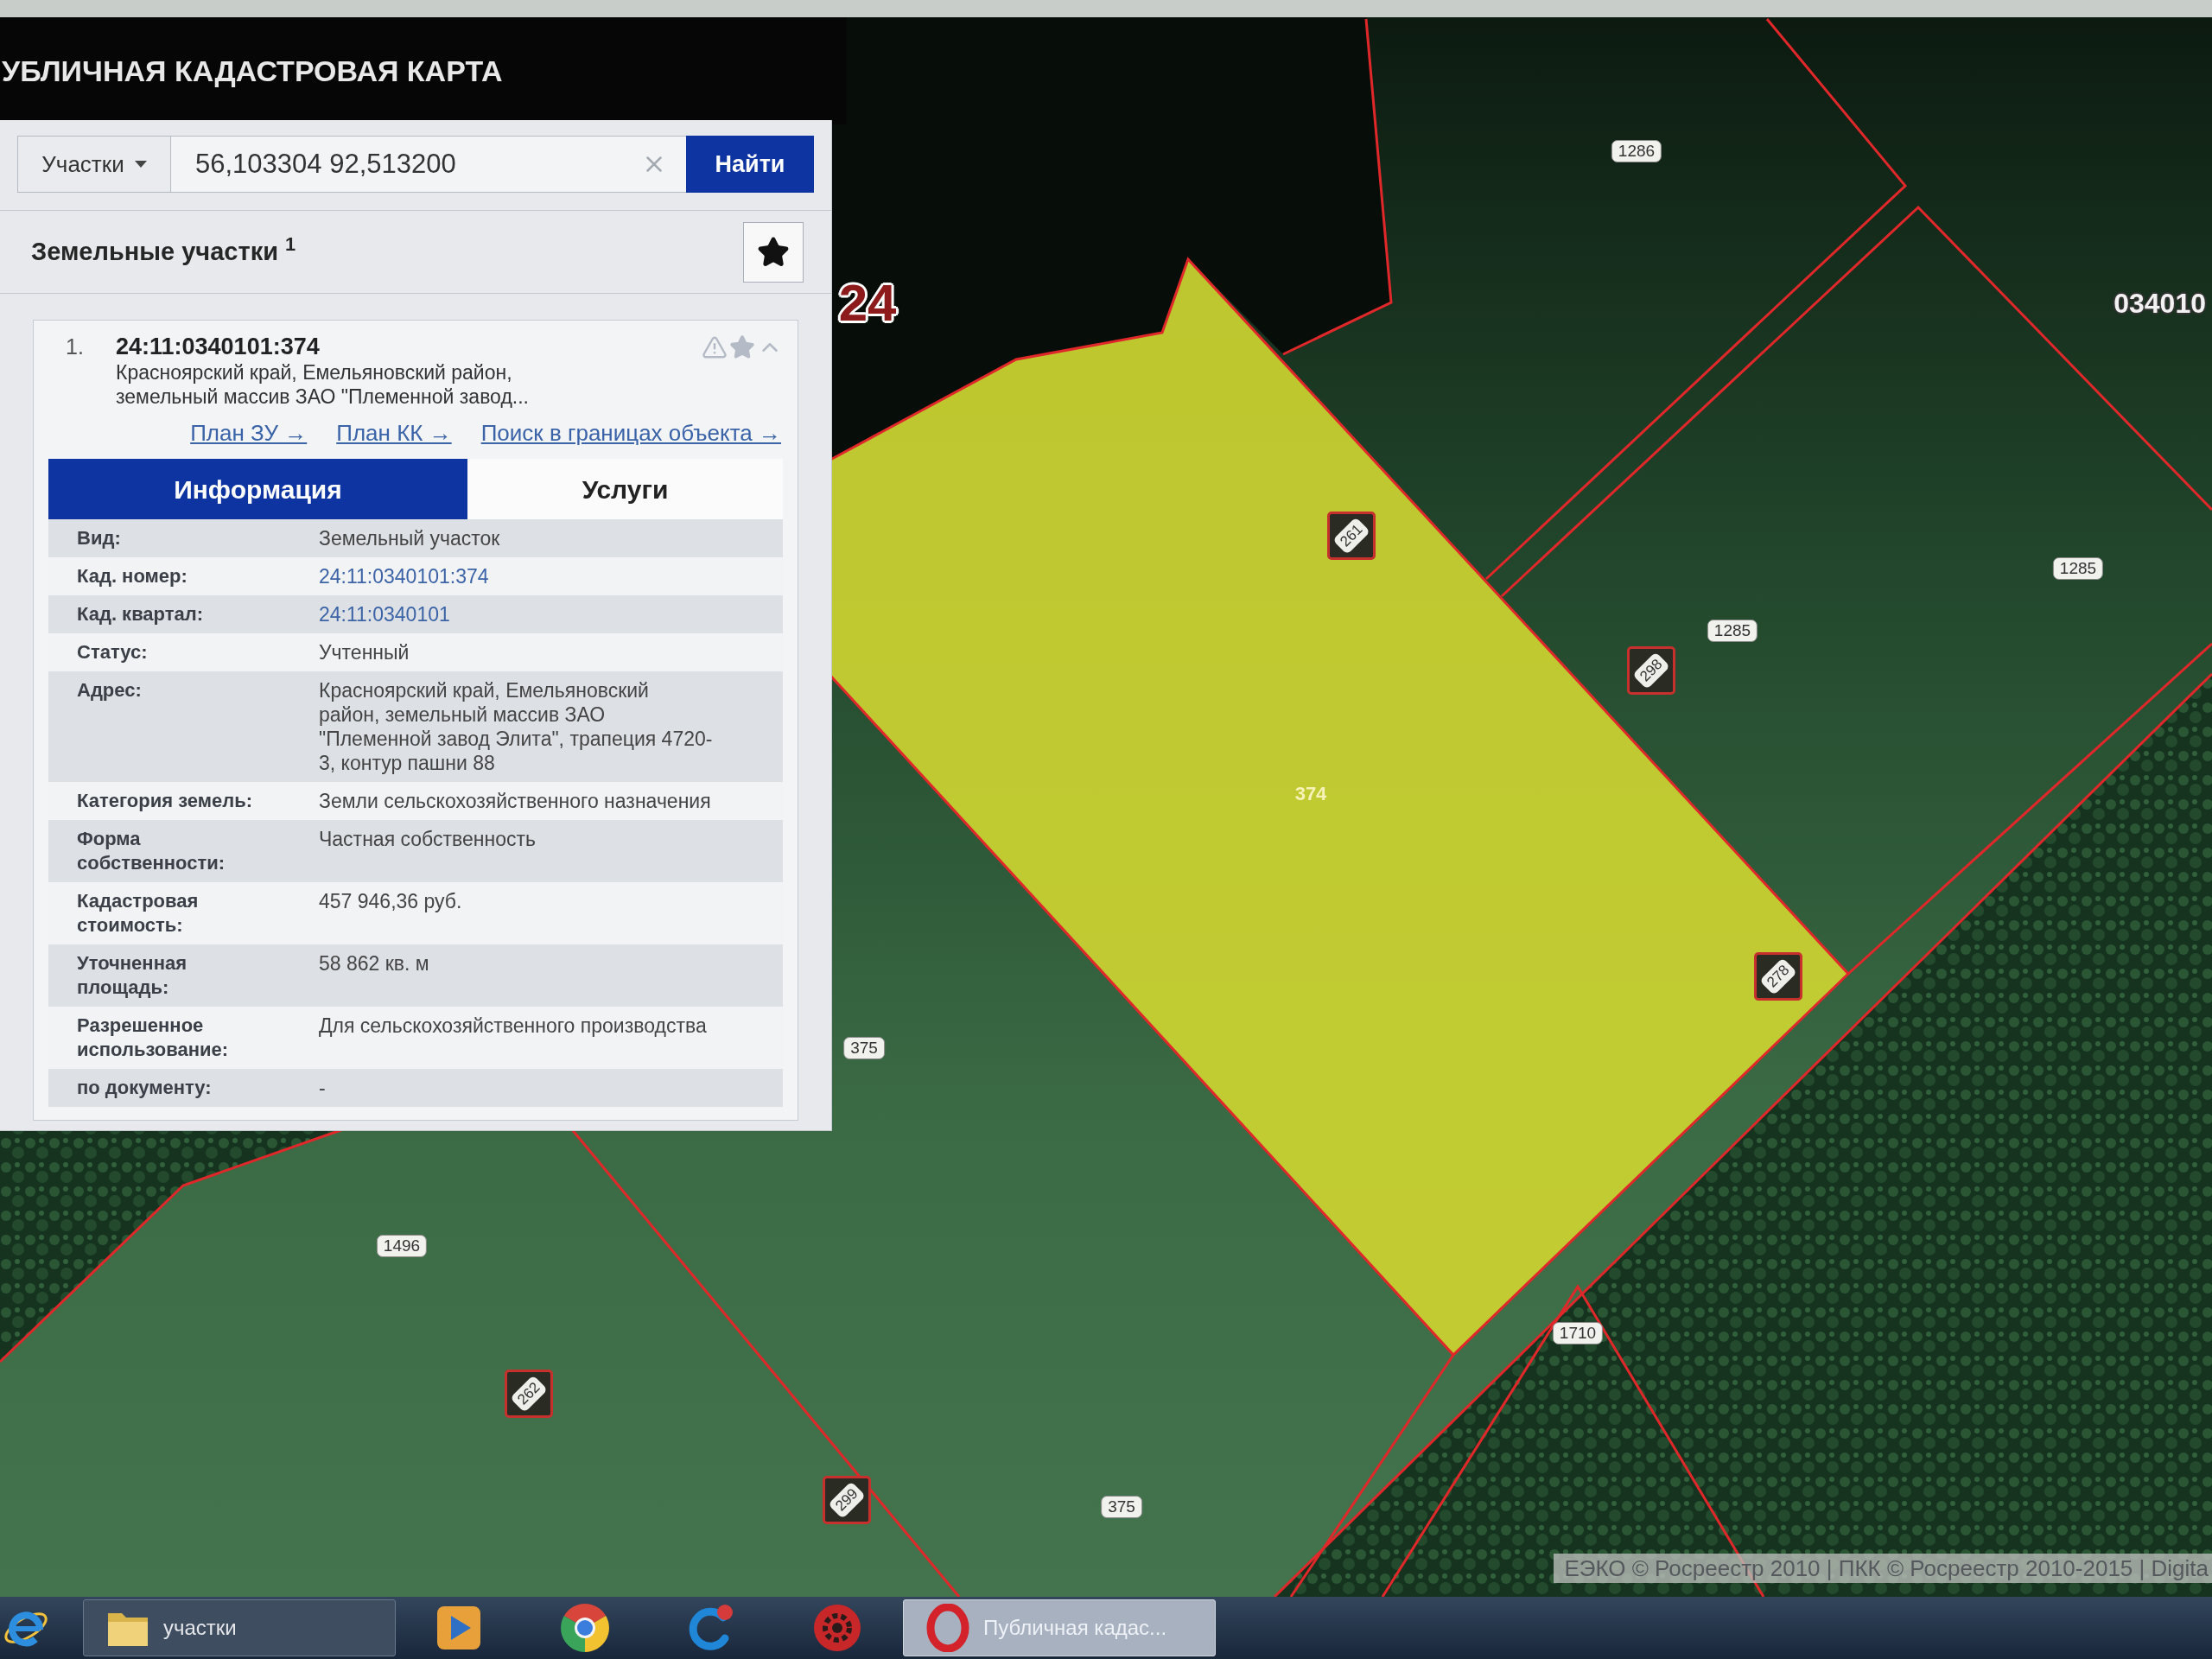 The image size is (2212, 1659). Describe the element at coordinates (515, 801) in the screenshot. I see `field-value: Земли сельскохозяйственного назначения` at that location.